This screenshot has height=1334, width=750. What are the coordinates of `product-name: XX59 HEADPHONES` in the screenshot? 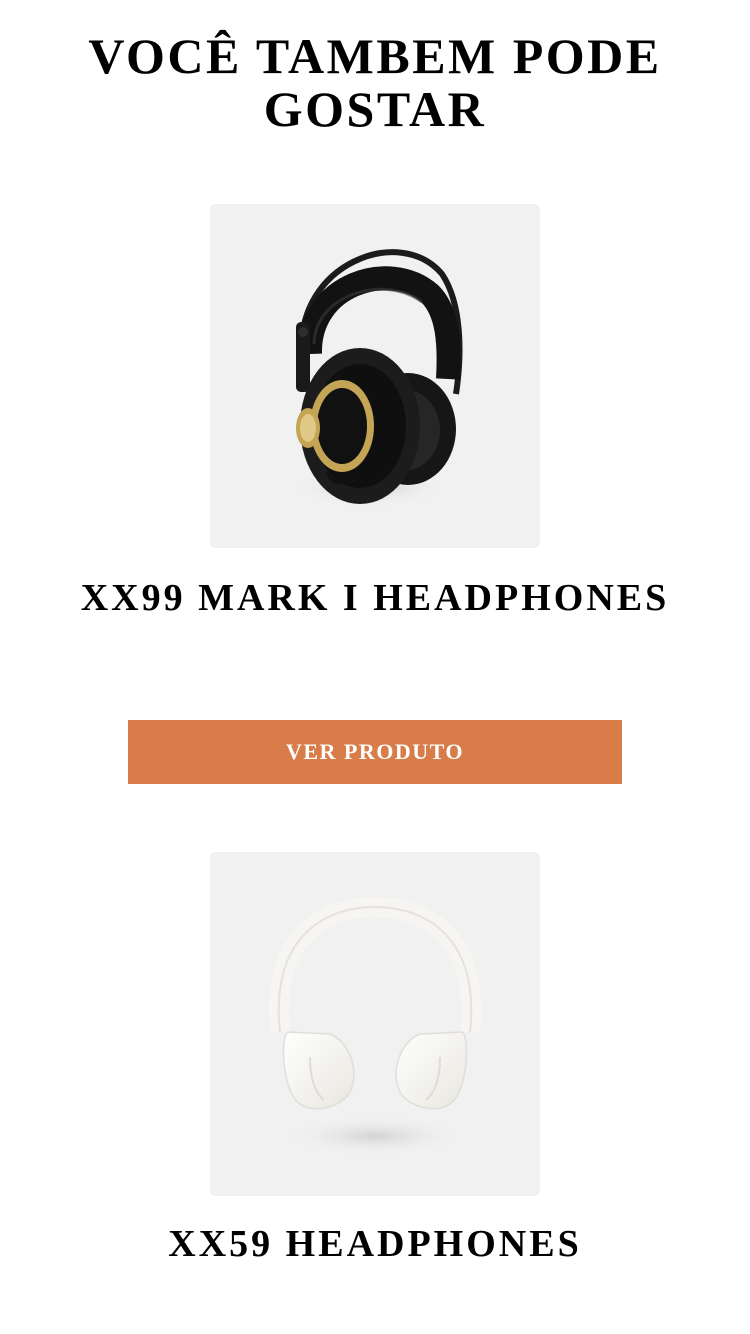 It's located at (375, 1244).